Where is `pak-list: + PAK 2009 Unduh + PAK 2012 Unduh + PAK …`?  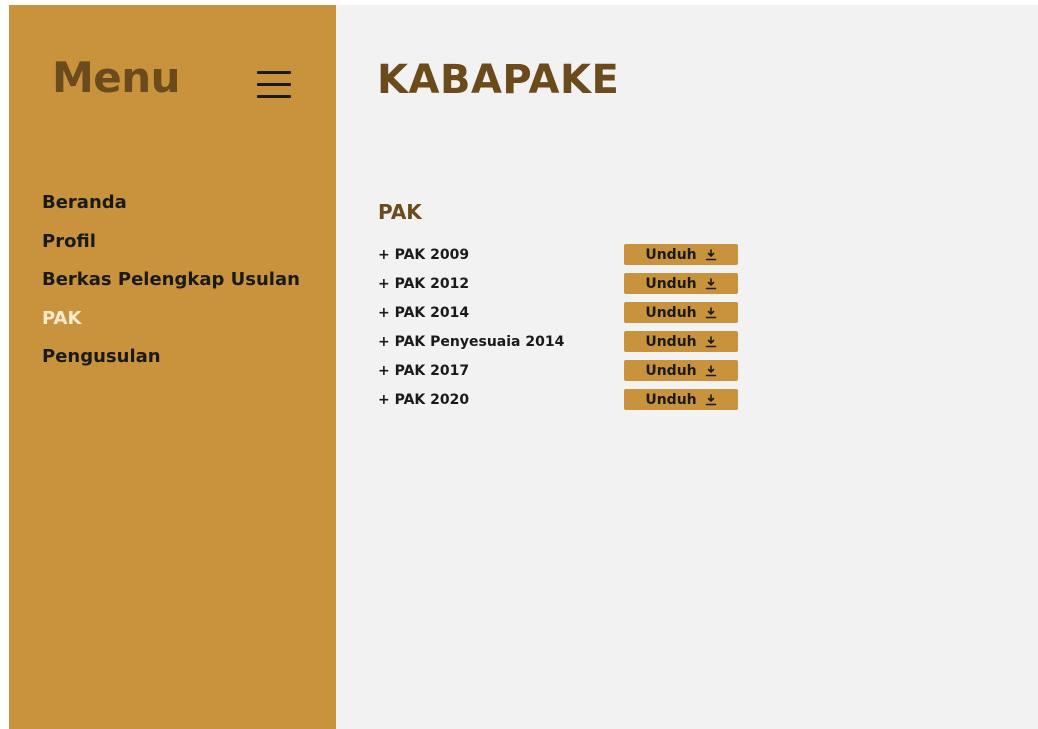
pak-list: + PAK 2009 Unduh + PAK 2012 Unduh + PAK … is located at coordinates (568, 330).